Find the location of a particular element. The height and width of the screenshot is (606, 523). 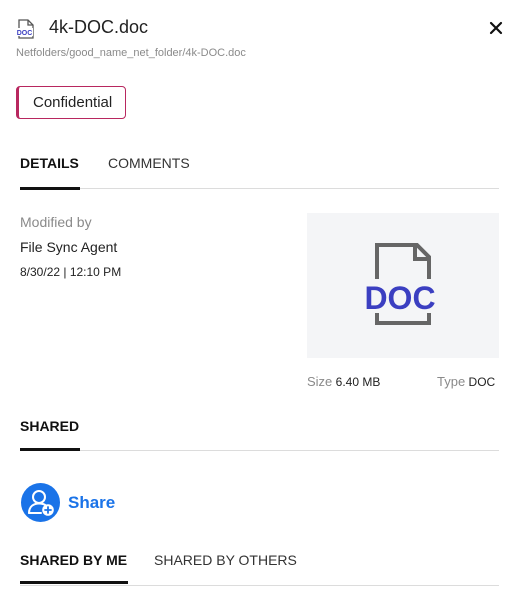

add-user-icon is located at coordinates (40, 502).